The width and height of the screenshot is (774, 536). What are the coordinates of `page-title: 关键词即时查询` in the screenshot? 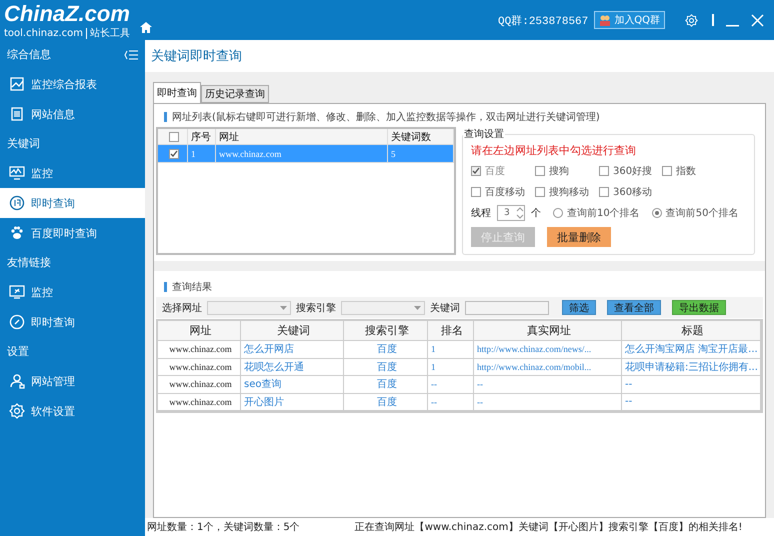 It's located at (459, 56).